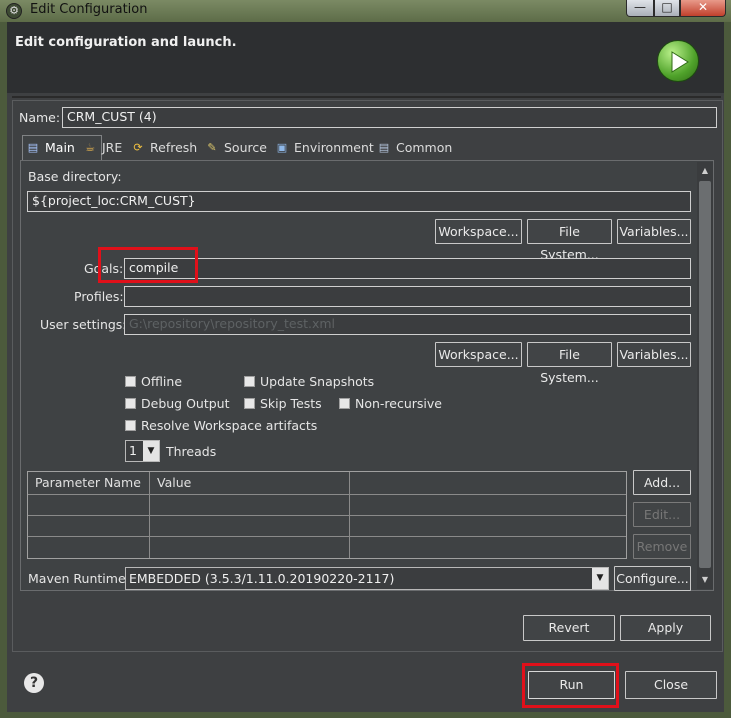  What do you see at coordinates (249, 381) in the screenshot?
I see `update-snapshots-checkbox` at bounding box center [249, 381].